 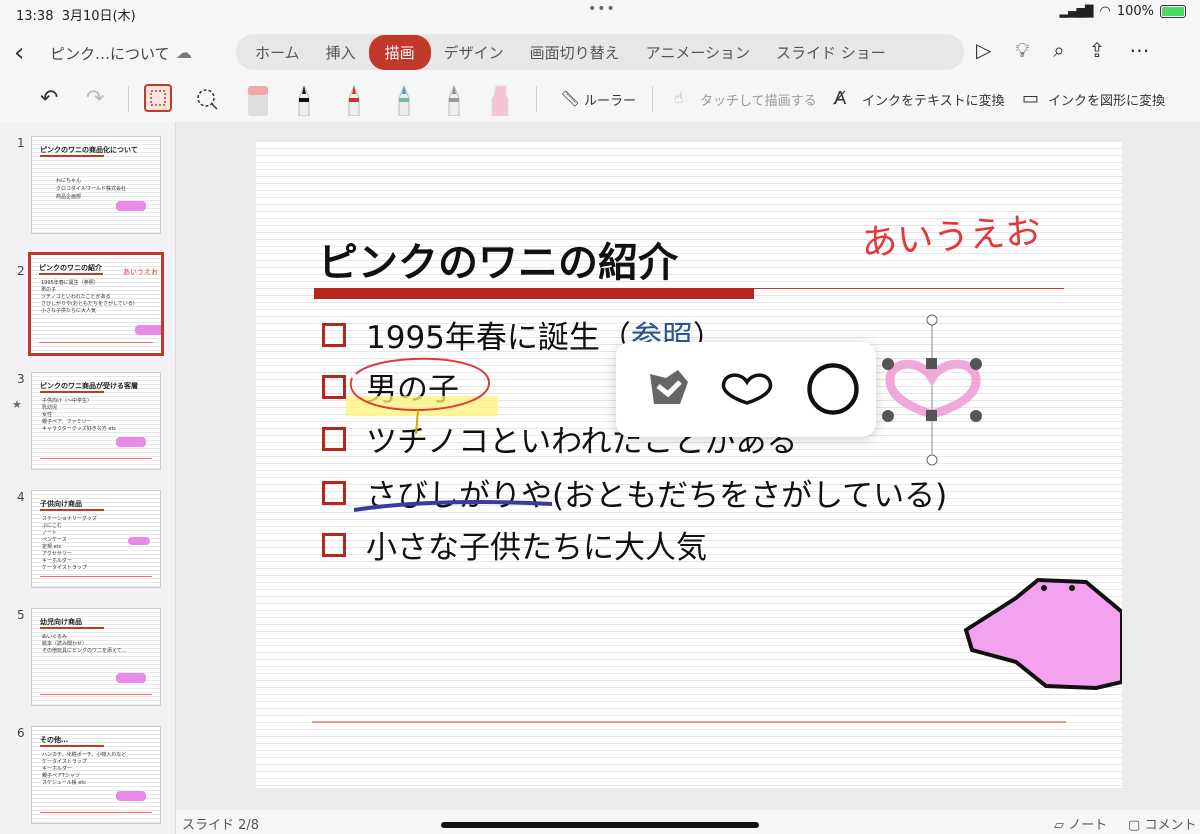 I want to click on search-icon: ⌕, so click(x=1058, y=50).